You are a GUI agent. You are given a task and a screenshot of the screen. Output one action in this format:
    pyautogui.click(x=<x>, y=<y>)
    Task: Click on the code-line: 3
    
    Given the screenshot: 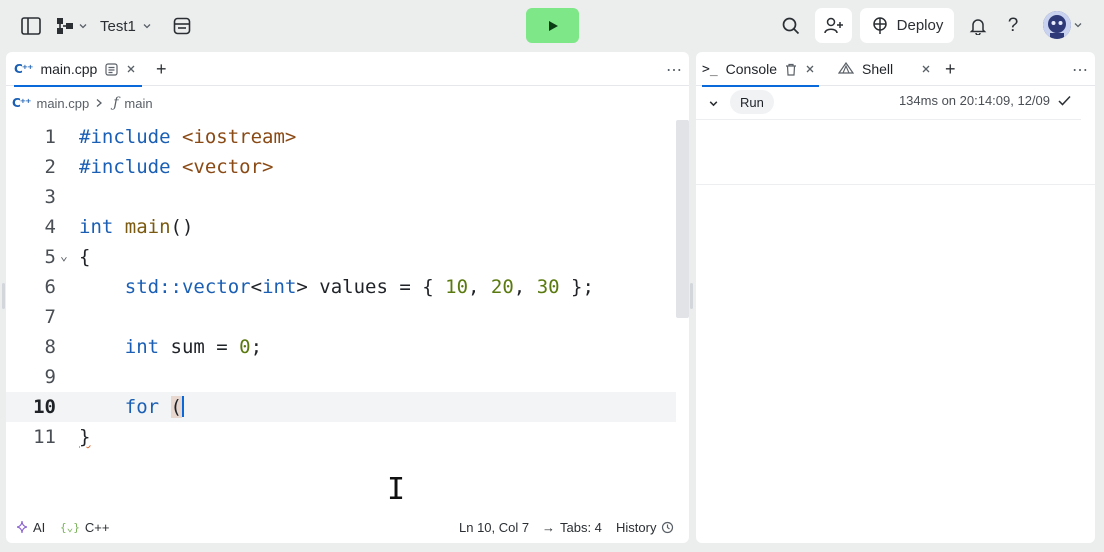 What is the action you would take?
    pyautogui.click(x=341, y=197)
    